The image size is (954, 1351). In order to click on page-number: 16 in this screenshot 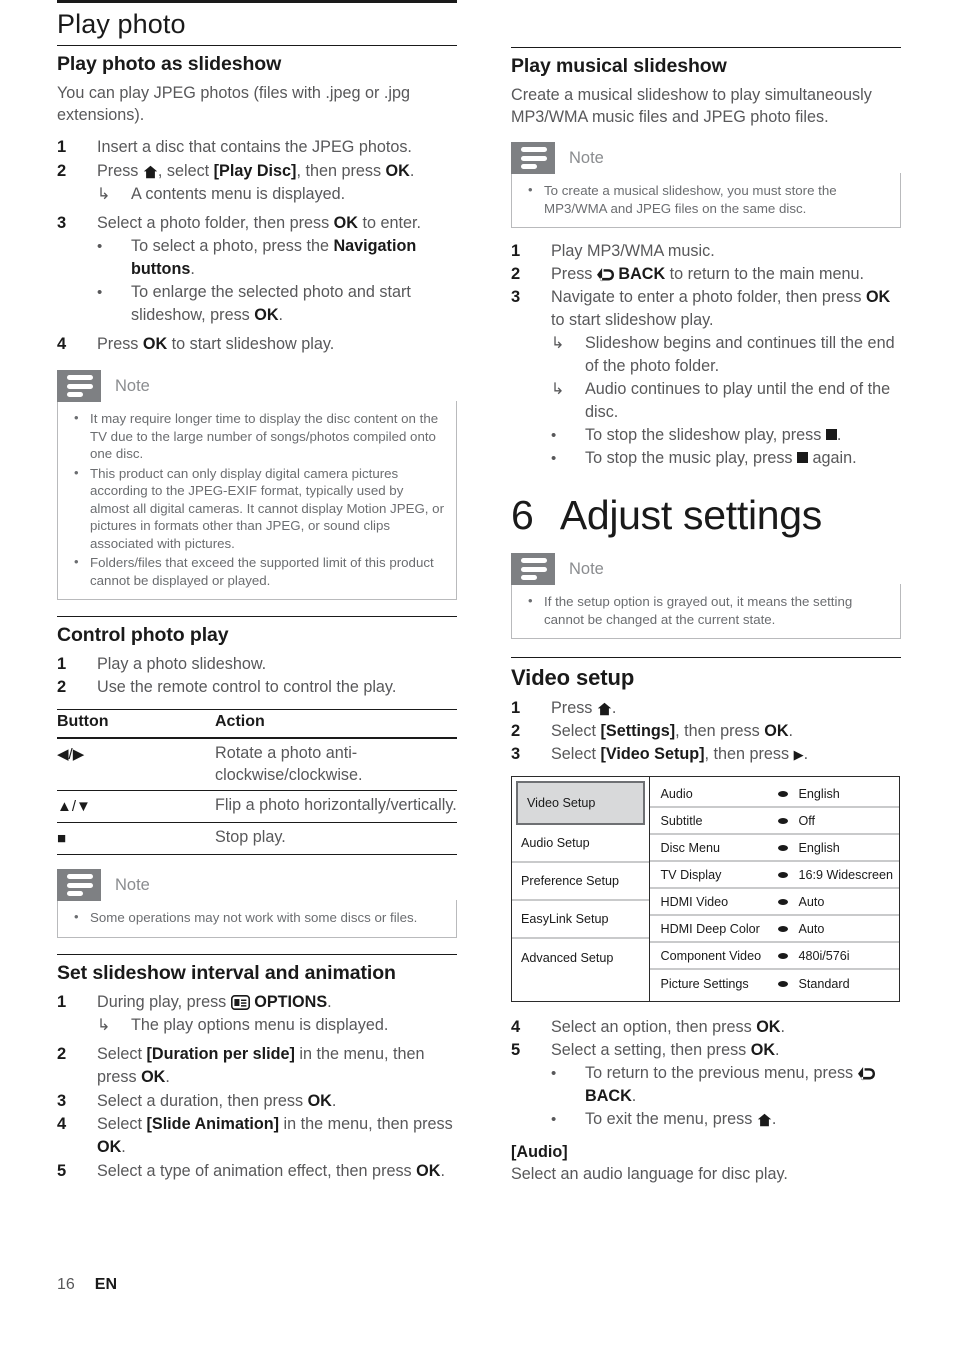, I will do `click(66, 1284)`.